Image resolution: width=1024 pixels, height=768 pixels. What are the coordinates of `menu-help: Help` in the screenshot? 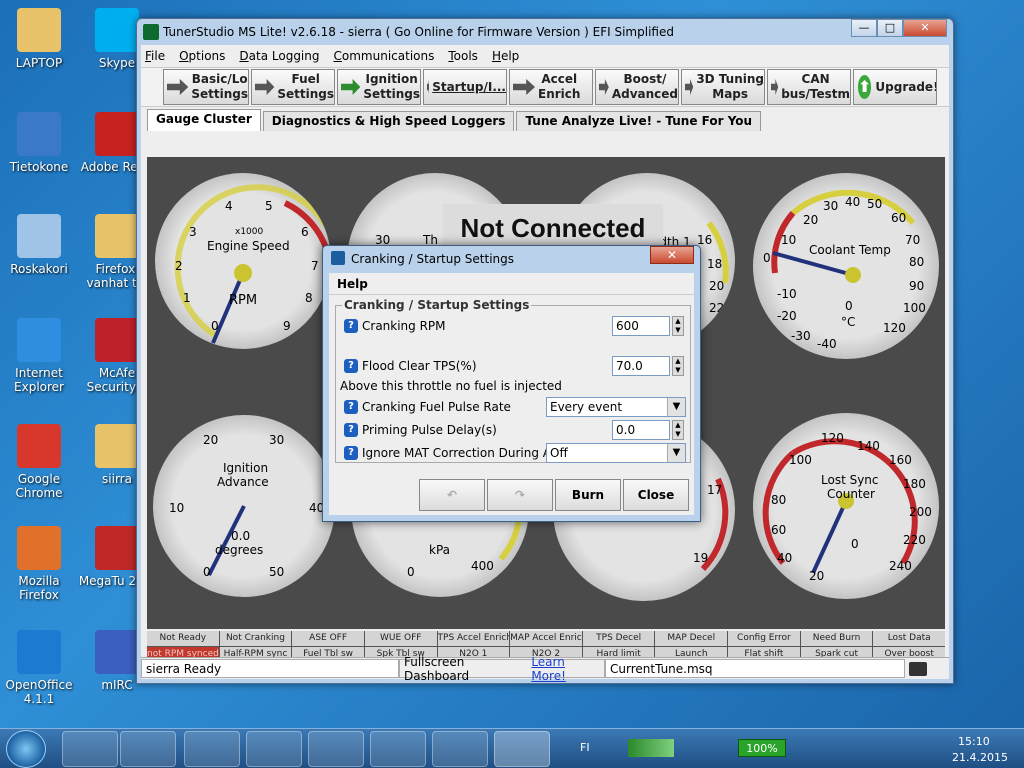 It's located at (505, 56).